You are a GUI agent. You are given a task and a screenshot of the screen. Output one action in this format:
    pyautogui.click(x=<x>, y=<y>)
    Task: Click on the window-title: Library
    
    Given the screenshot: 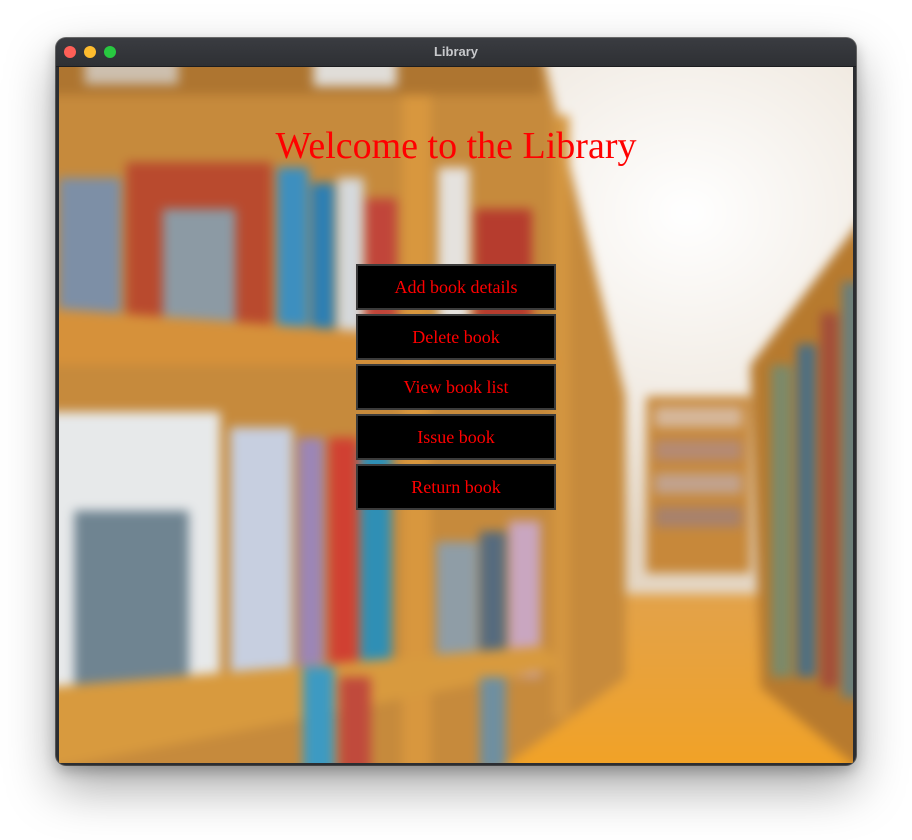 What is the action you would take?
    pyautogui.click(x=456, y=51)
    